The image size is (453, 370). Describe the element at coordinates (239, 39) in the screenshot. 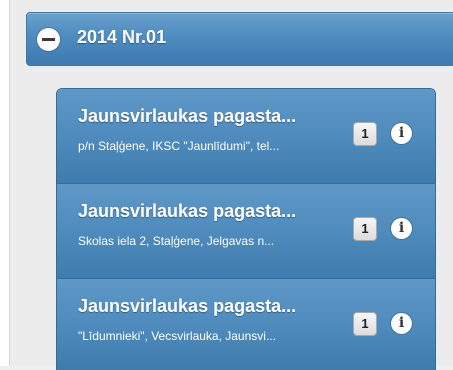

I see `collapsible-header: 2014 Nr.01` at that location.